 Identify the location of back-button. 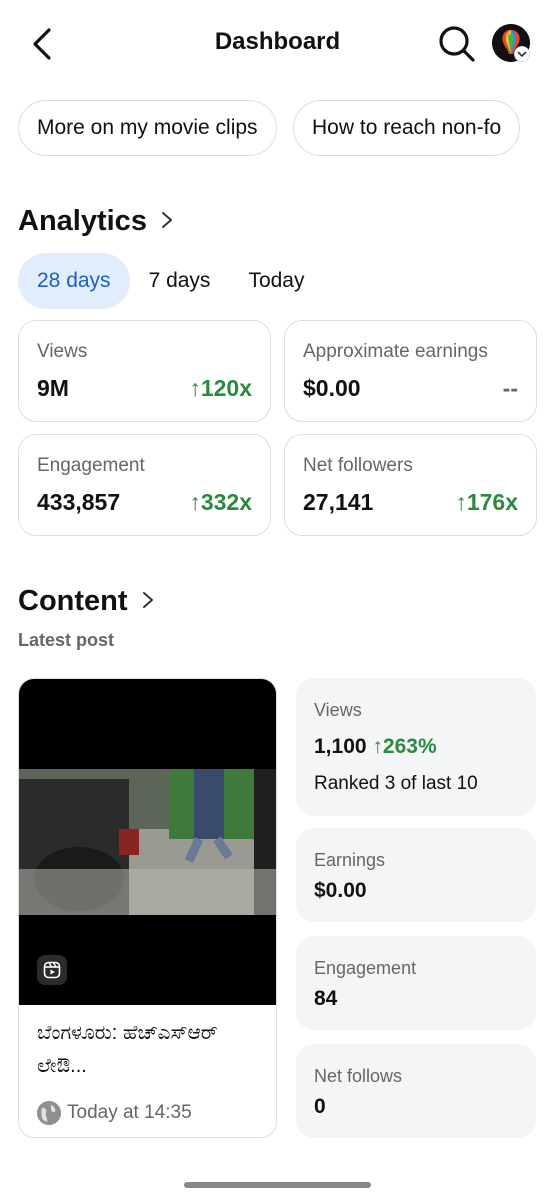
(42, 44).